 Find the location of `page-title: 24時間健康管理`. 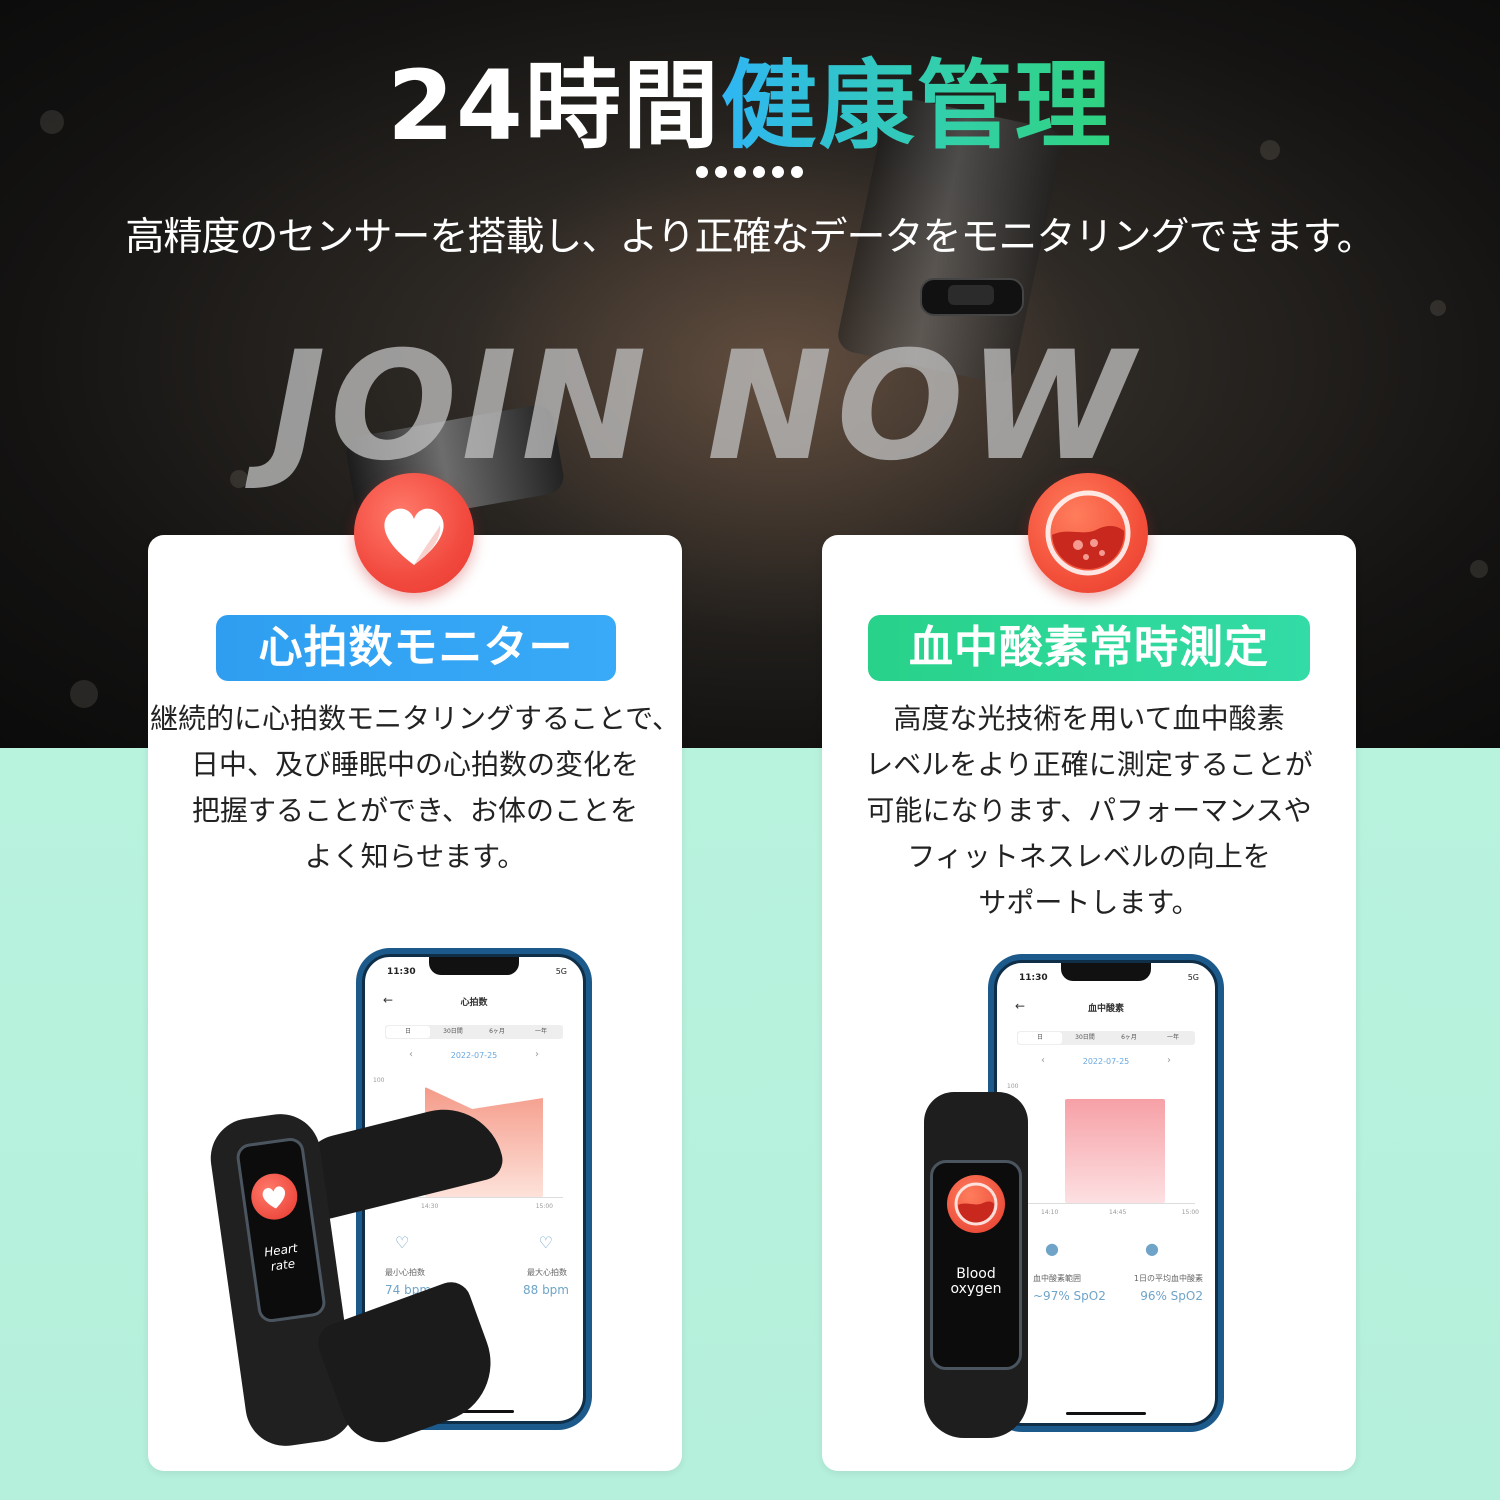

page-title: 24時間健康管理 is located at coordinates (750, 97).